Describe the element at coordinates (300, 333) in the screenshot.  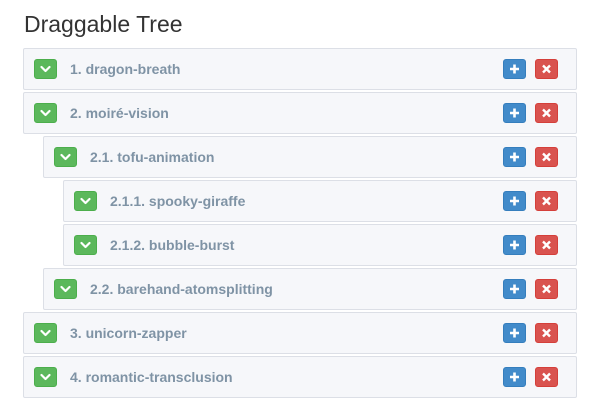
I see `tree-node: 3. unicorn-zapper` at that location.